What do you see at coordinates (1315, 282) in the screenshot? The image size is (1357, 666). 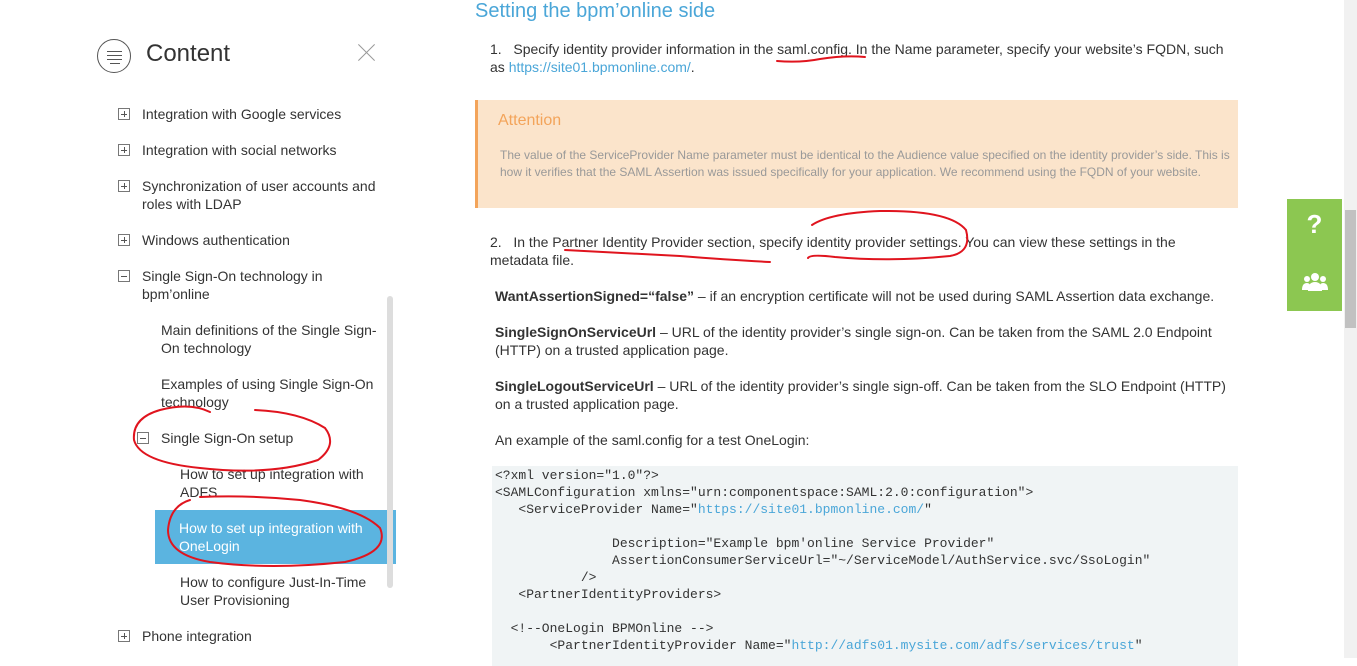 I see `community-people-icon` at bounding box center [1315, 282].